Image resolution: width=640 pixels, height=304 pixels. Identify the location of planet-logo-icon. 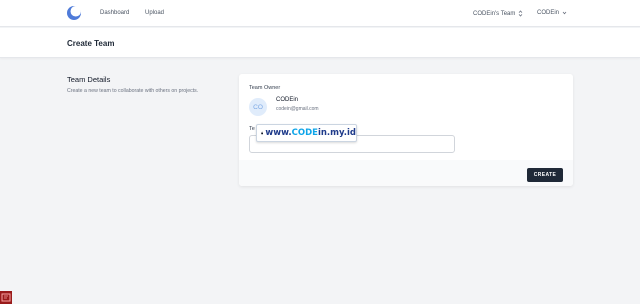
(74, 13).